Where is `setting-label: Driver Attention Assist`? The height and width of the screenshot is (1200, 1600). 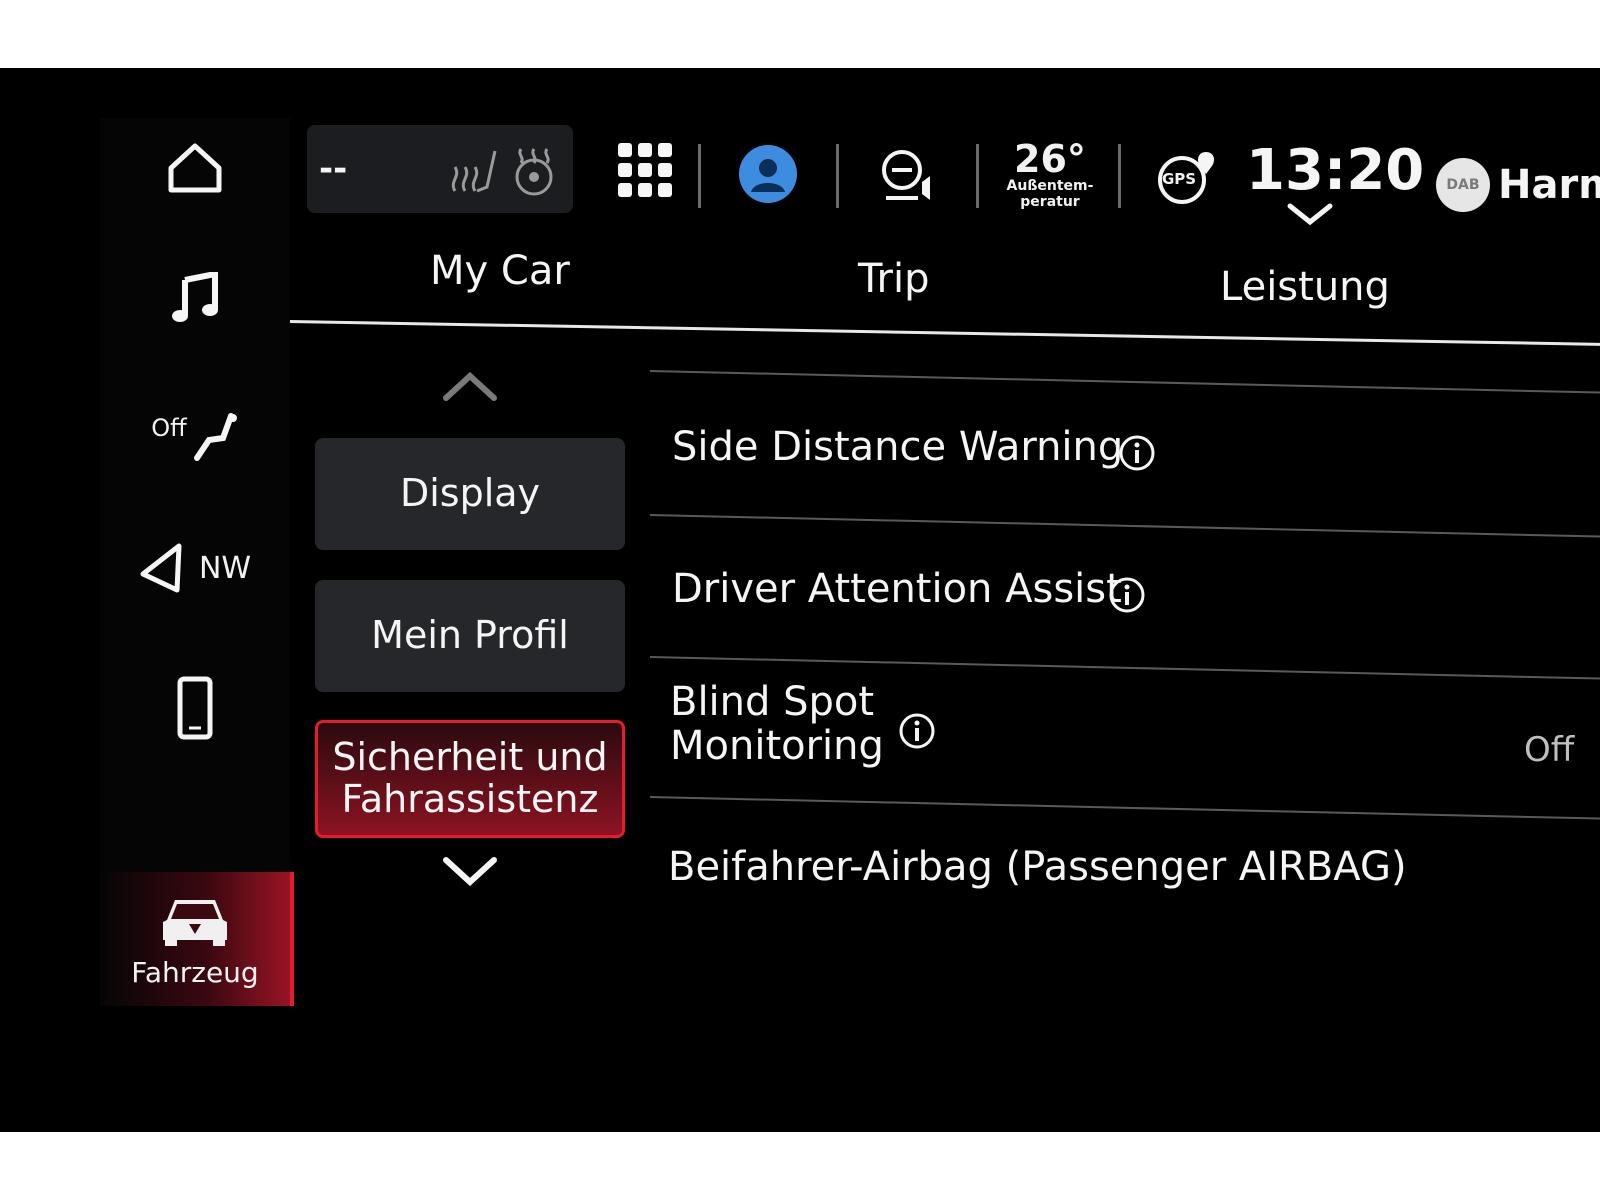
setting-label: Driver Attention Assist is located at coordinates (897, 589).